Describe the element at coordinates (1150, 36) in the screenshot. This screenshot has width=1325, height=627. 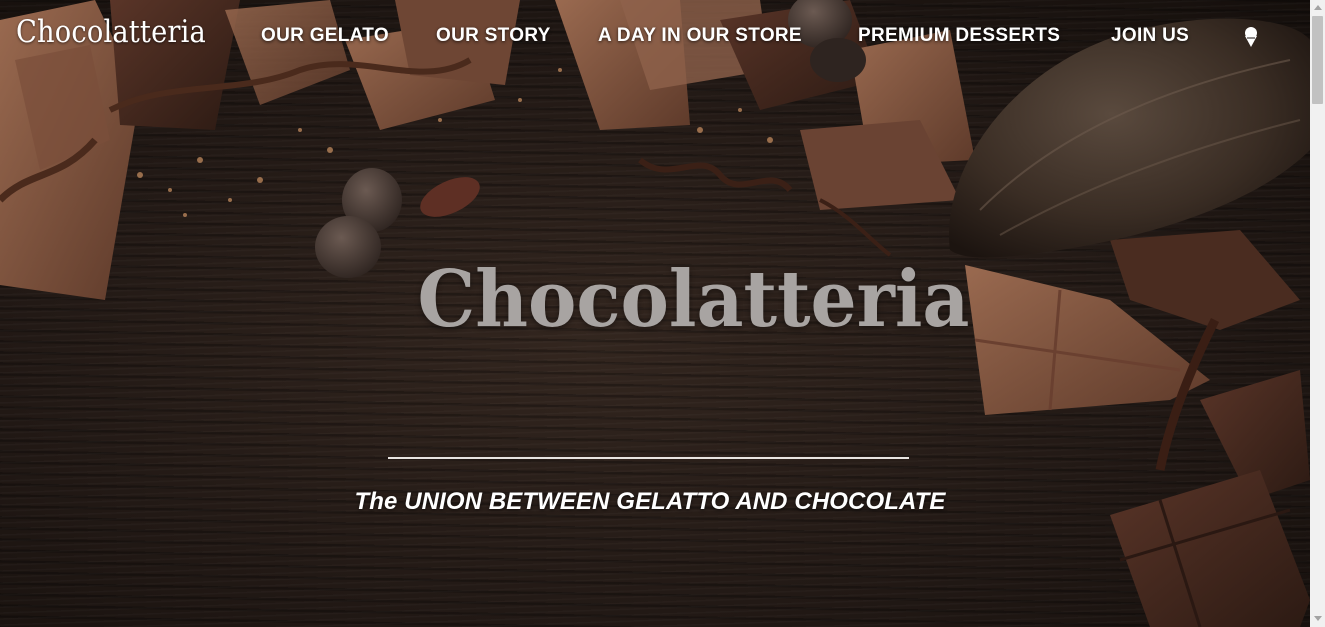
I see `nav-join-us: JOIN US` at that location.